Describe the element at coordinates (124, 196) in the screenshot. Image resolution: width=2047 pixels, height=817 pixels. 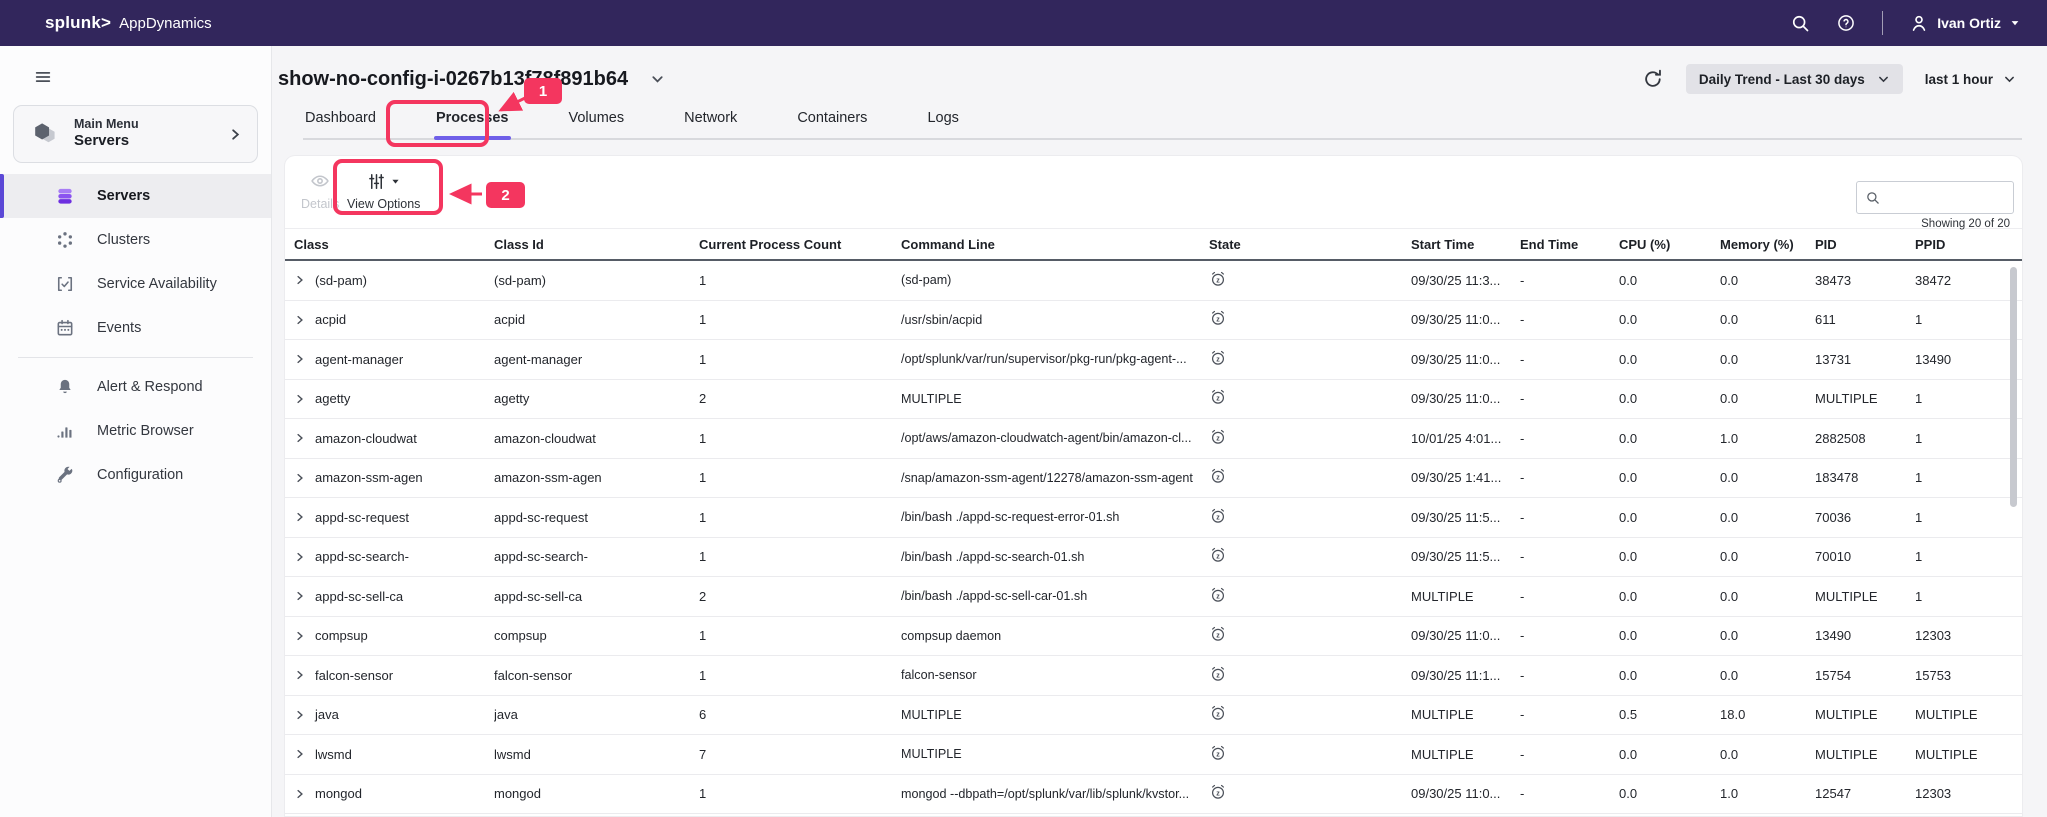
I see `sidebar-item-label: Servers` at that location.